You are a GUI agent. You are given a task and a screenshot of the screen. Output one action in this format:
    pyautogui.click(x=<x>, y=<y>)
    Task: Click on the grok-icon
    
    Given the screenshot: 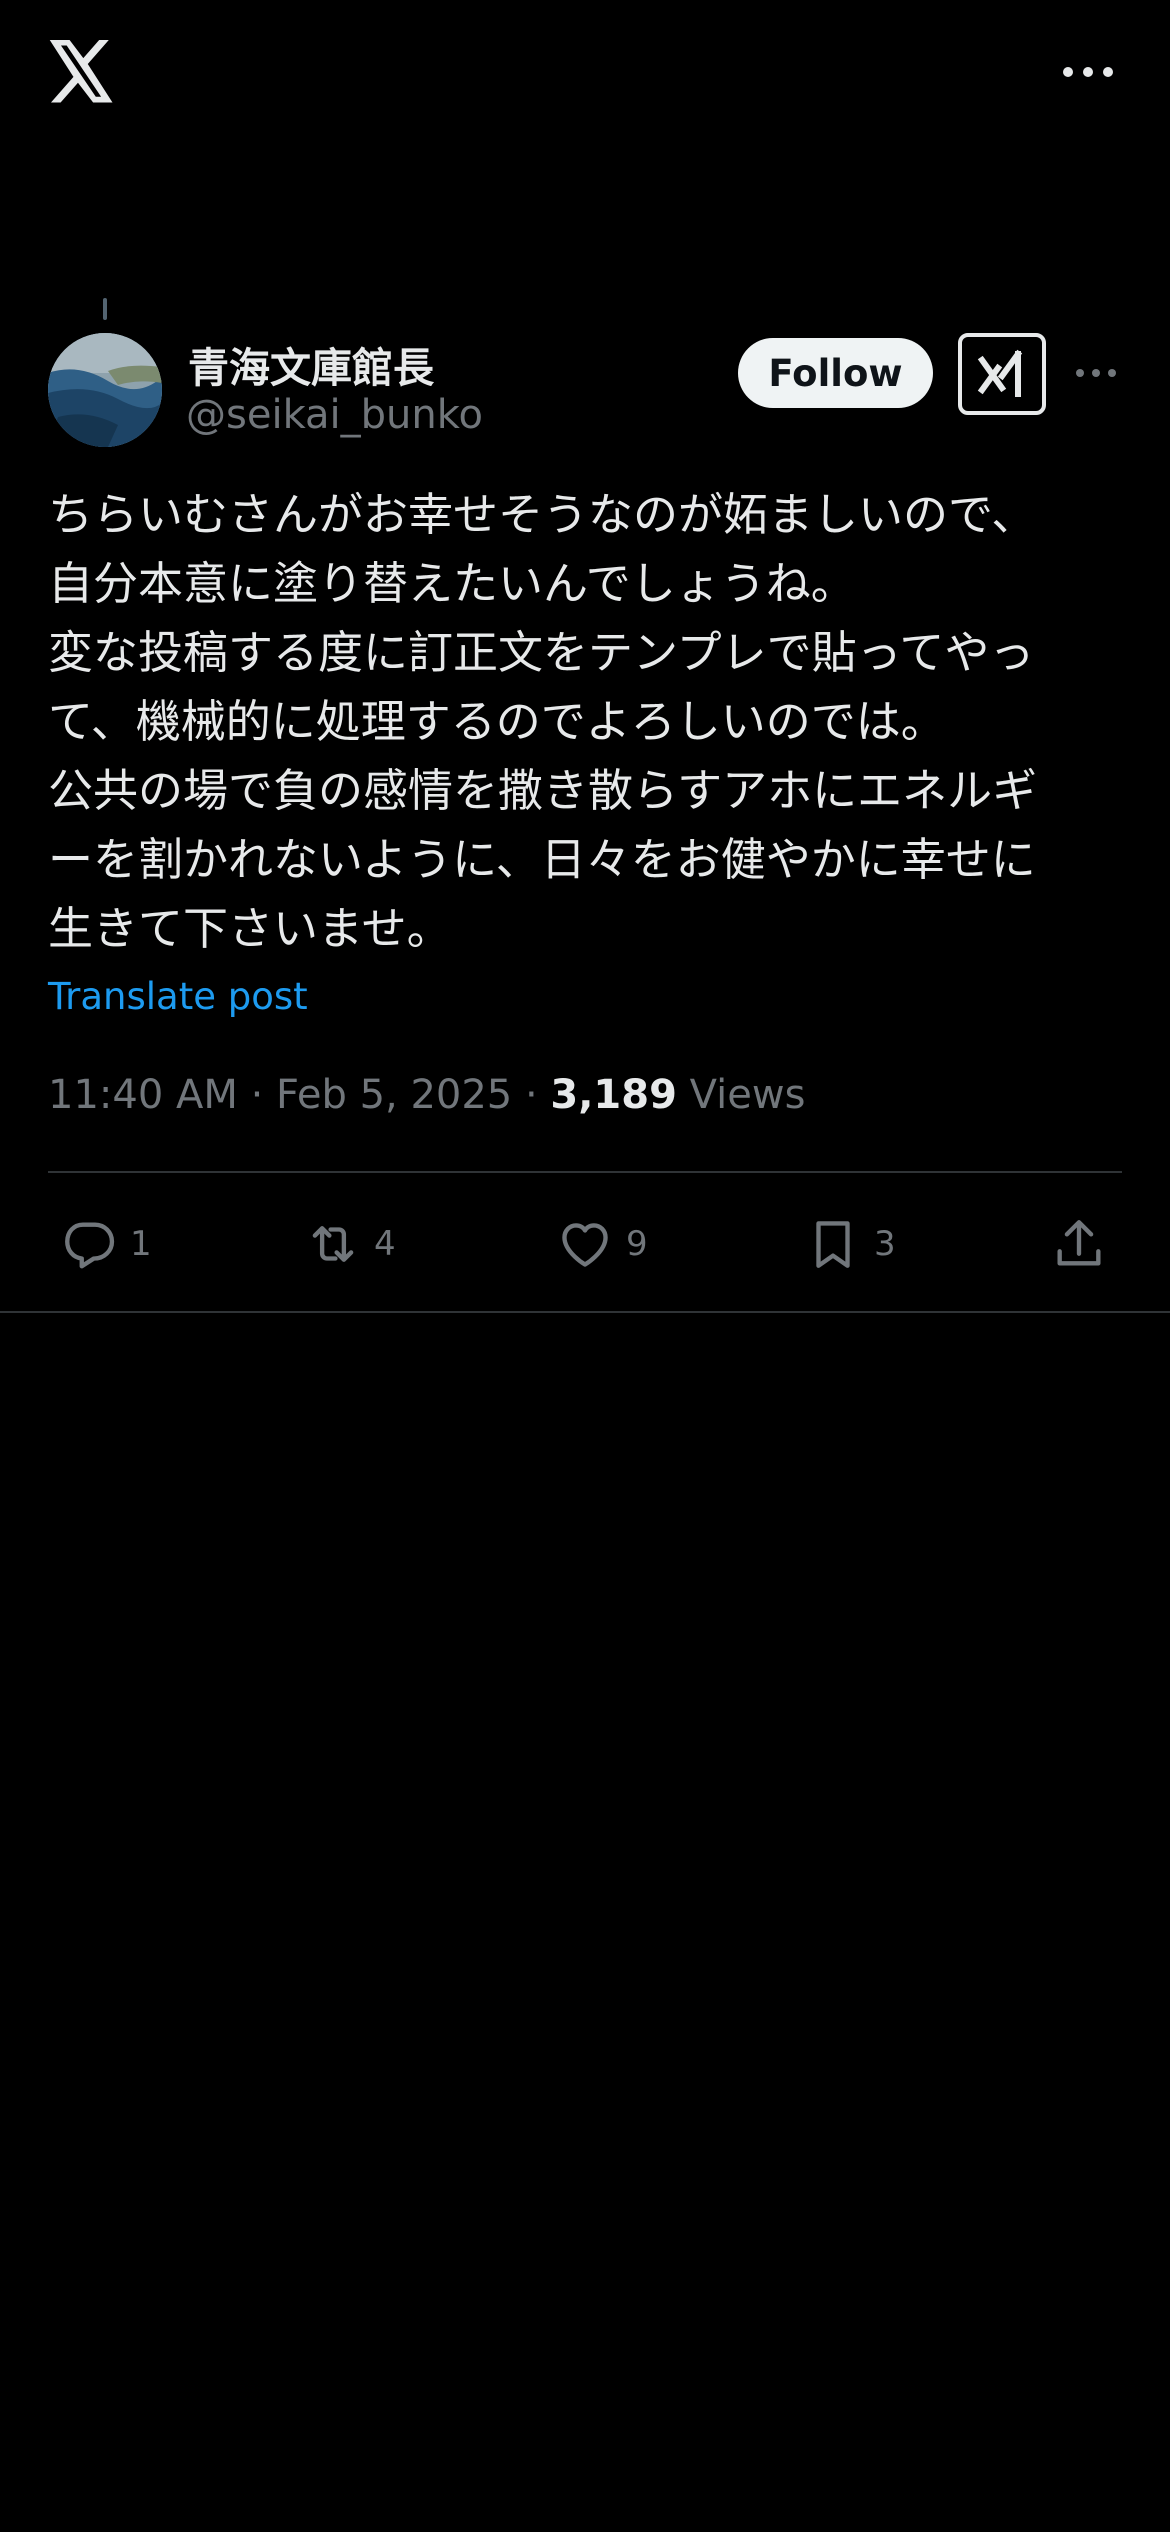 What is the action you would take?
    pyautogui.click(x=1000, y=373)
    